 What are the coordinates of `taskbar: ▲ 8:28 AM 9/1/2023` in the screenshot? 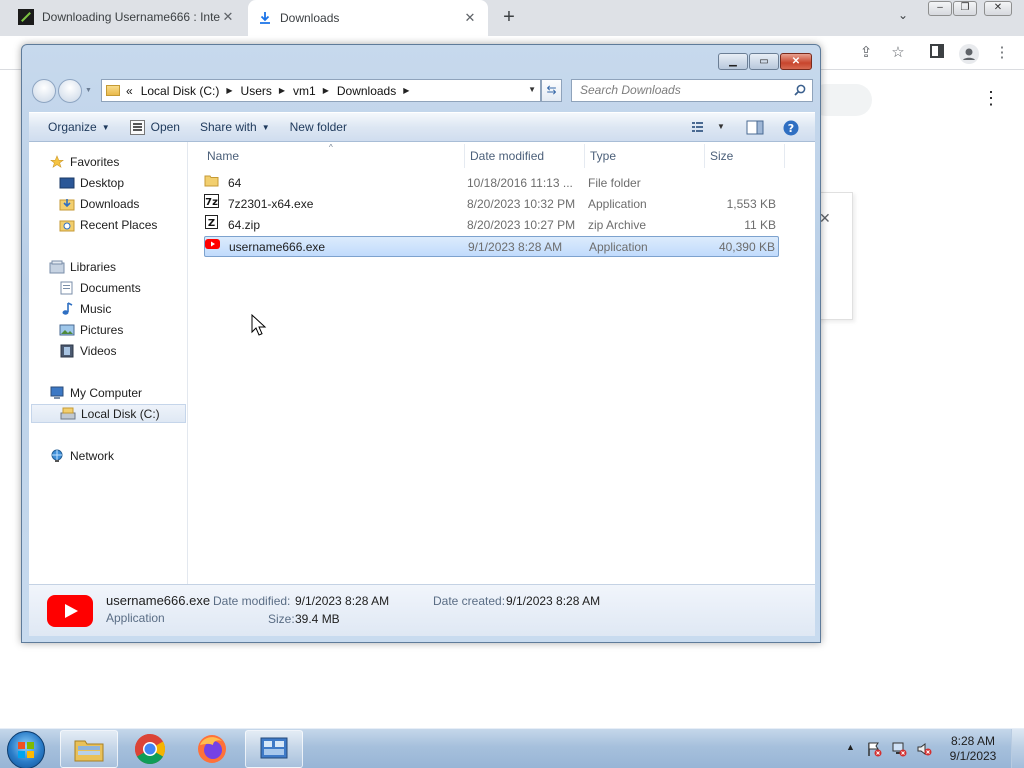 It's located at (512, 748).